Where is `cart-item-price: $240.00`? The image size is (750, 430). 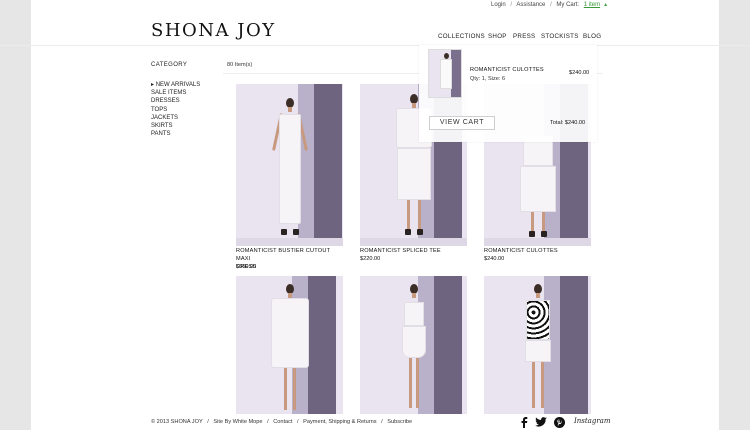 cart-item-price: $240.00 is located at coordinates (579, 73).